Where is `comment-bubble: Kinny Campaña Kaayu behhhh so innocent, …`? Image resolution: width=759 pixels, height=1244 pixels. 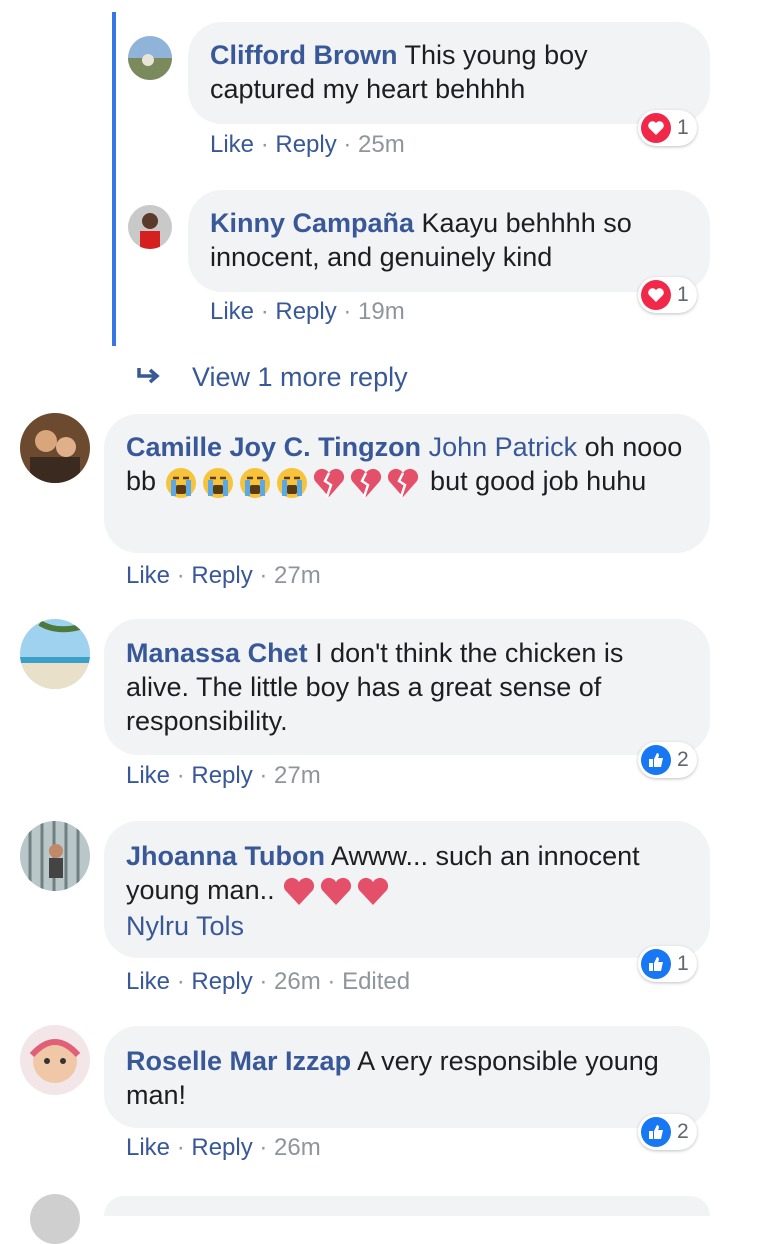
comment-bubble: Kinny Campaña Kaayu behhhh so innocent, … is located at coordinates (449, 241).